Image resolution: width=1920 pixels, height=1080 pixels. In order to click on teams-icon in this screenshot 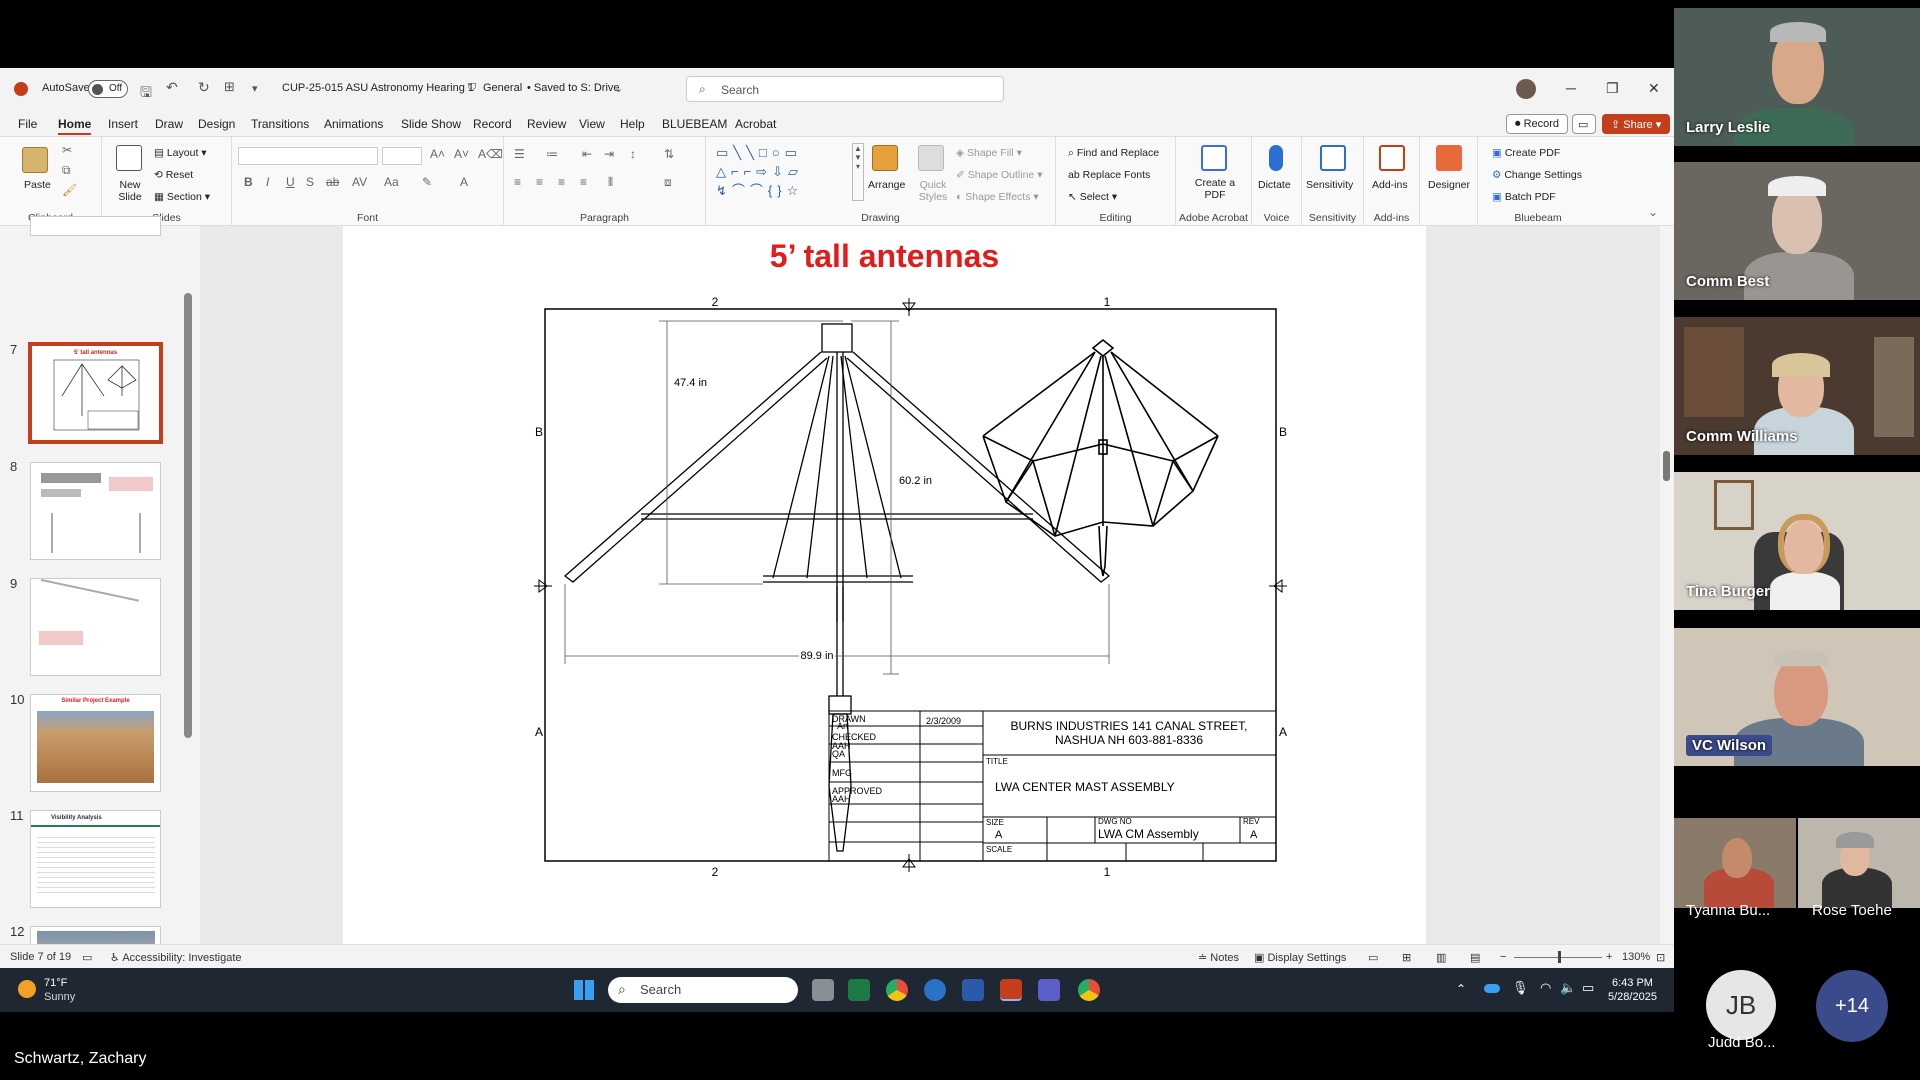, I will do `click(1049, 990)`.